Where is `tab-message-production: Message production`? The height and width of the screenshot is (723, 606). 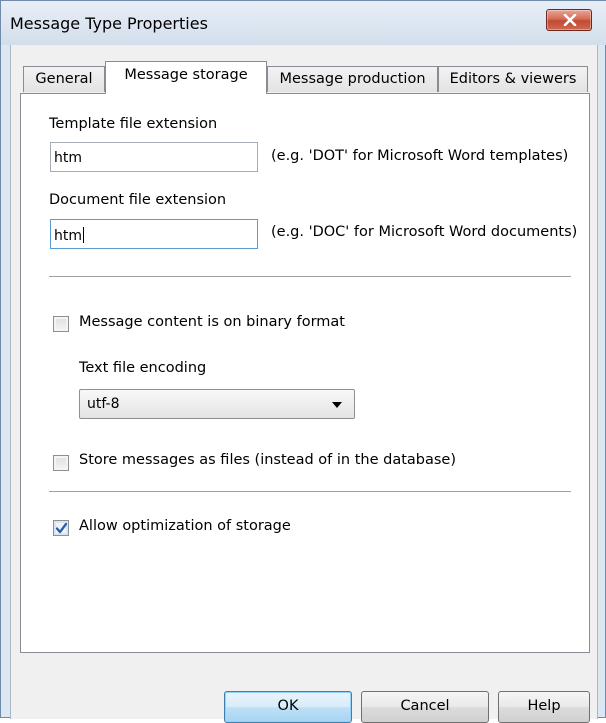
tab-message-production: Message production is located at coordinates (352, 79).